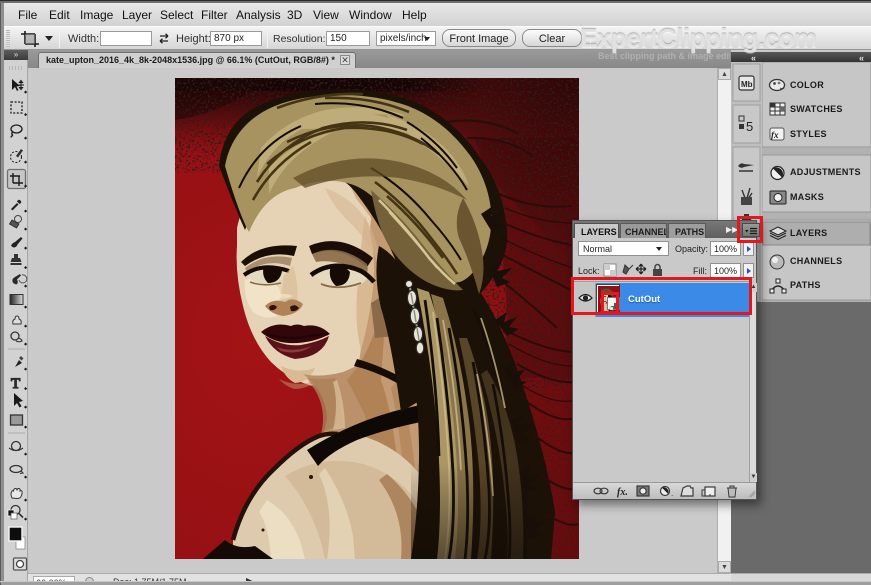  Describe the element at coordinates (807, 197) in the screenshot. I see `svg-text: MASKS` at that location.